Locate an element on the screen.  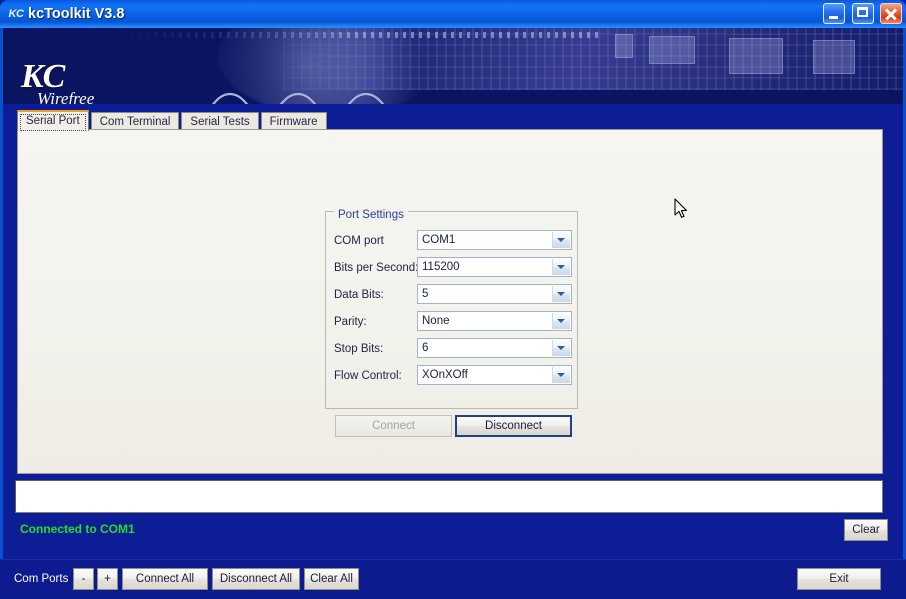
connect-all-button-label: Connect All is located at coordinates (165, 579).